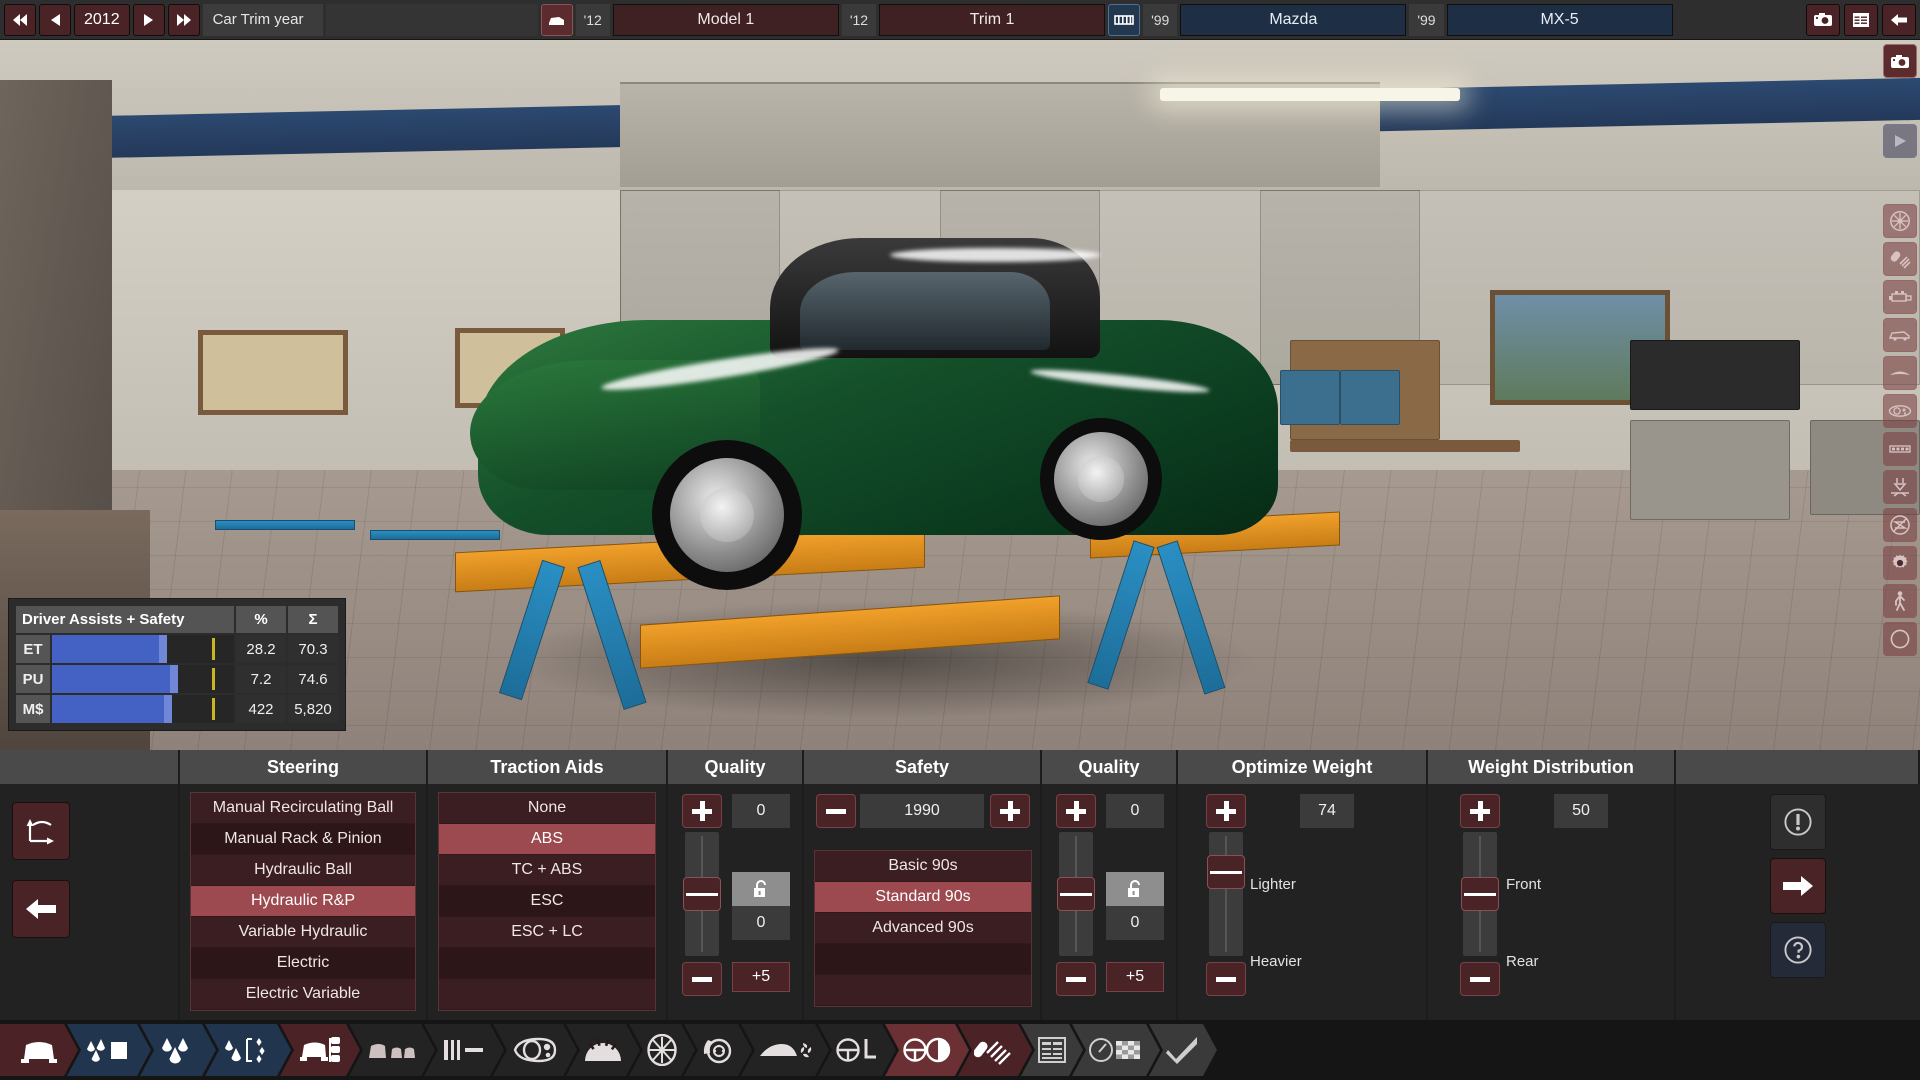 The width and height of the screenshot is (1920, 1080). I want to click on steering-option: Hydraulic R&P, so click(303, 901).